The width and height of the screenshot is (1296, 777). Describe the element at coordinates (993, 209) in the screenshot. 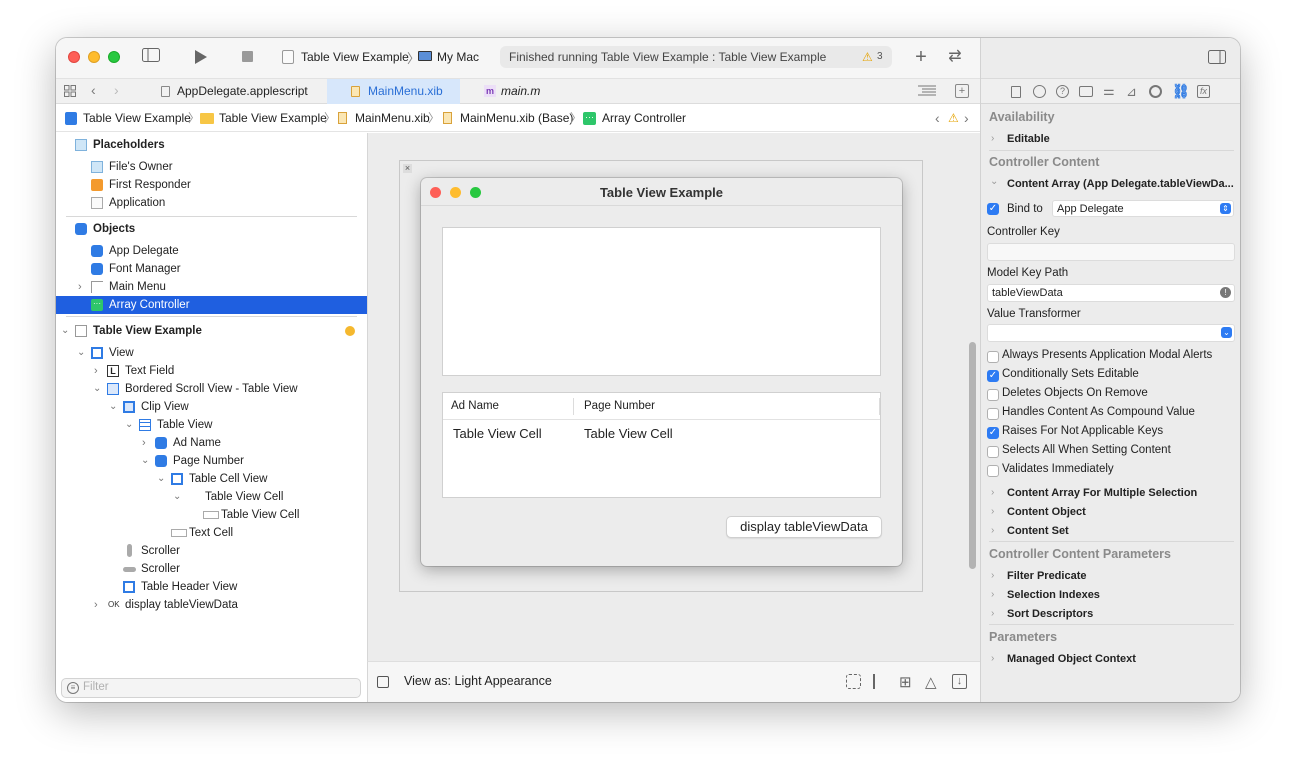

I see `bind-to-checkbox: ✓` at that location.